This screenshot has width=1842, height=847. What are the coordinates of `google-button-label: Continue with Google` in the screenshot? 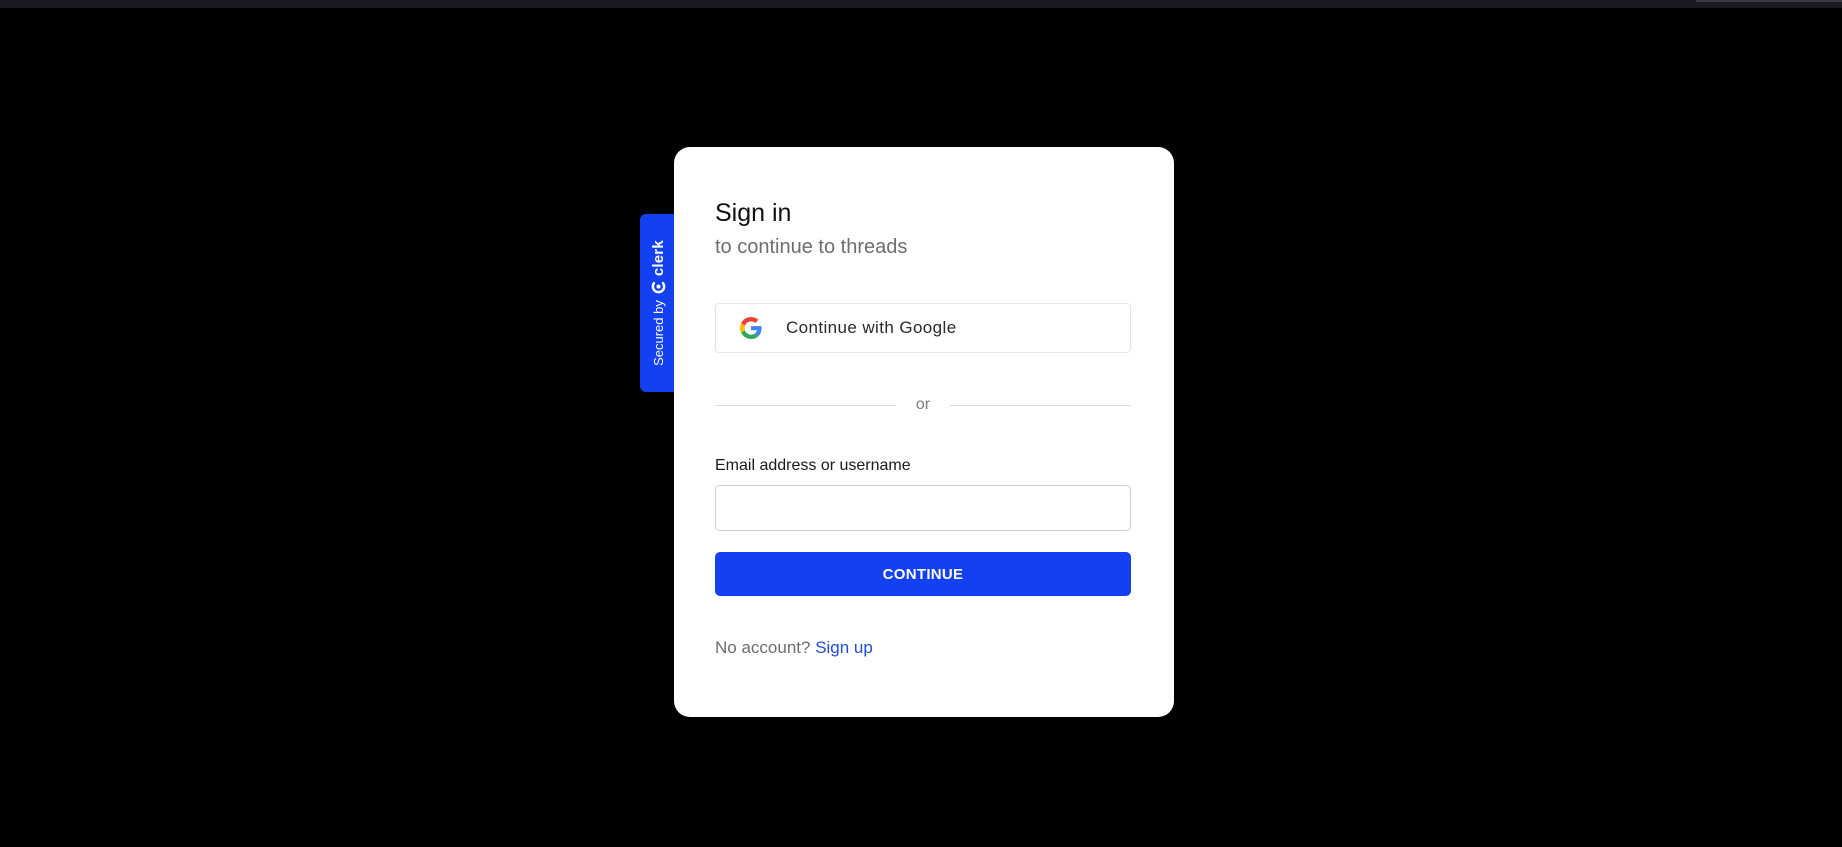 It's located at (871, 327).